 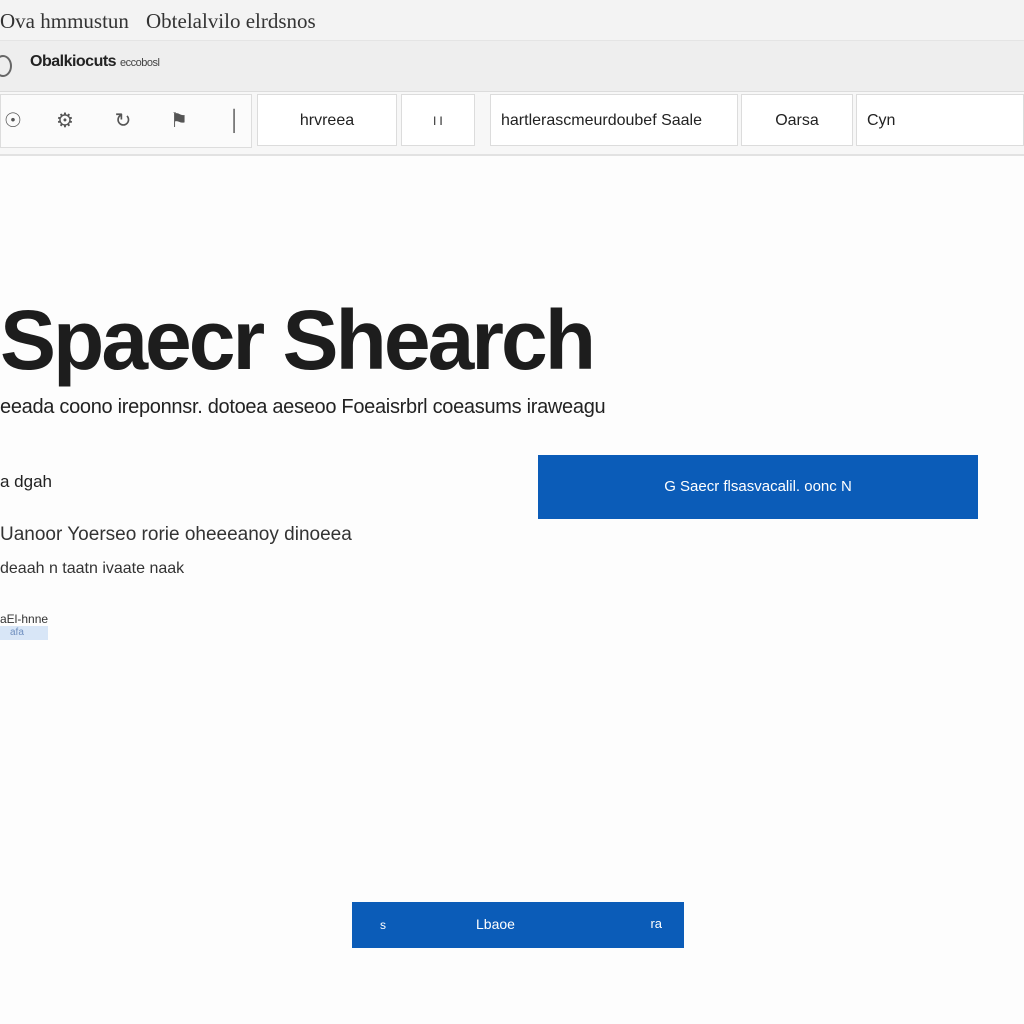 I want to click on page-title: Spaecr Shearch, so click(x=298, y=340).